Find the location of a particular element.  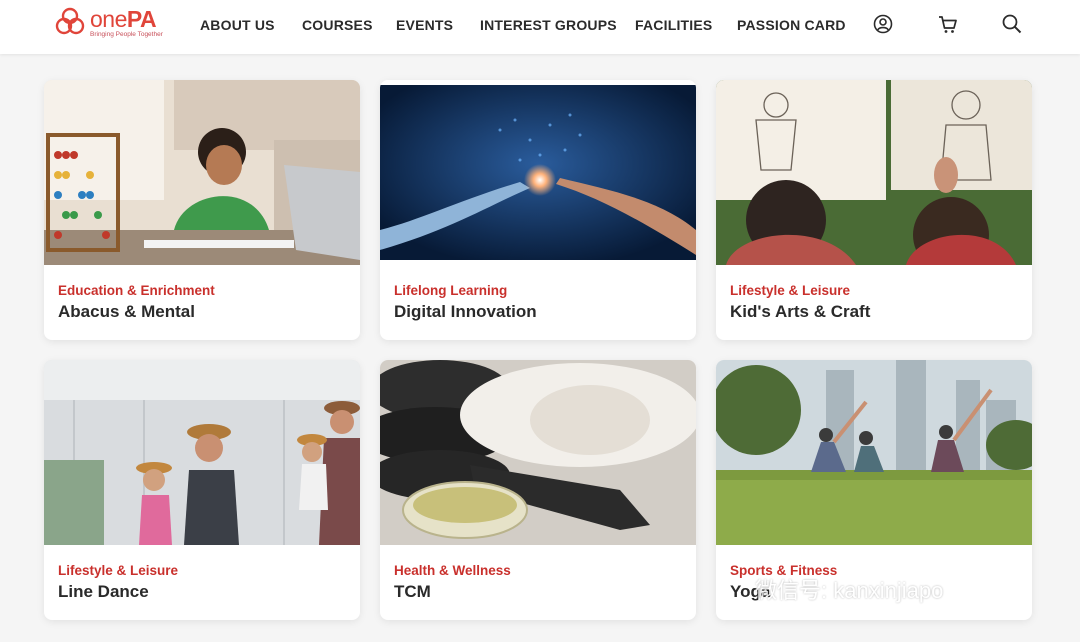

course-category: Health & Wellness is located at coordinates (452, 570).